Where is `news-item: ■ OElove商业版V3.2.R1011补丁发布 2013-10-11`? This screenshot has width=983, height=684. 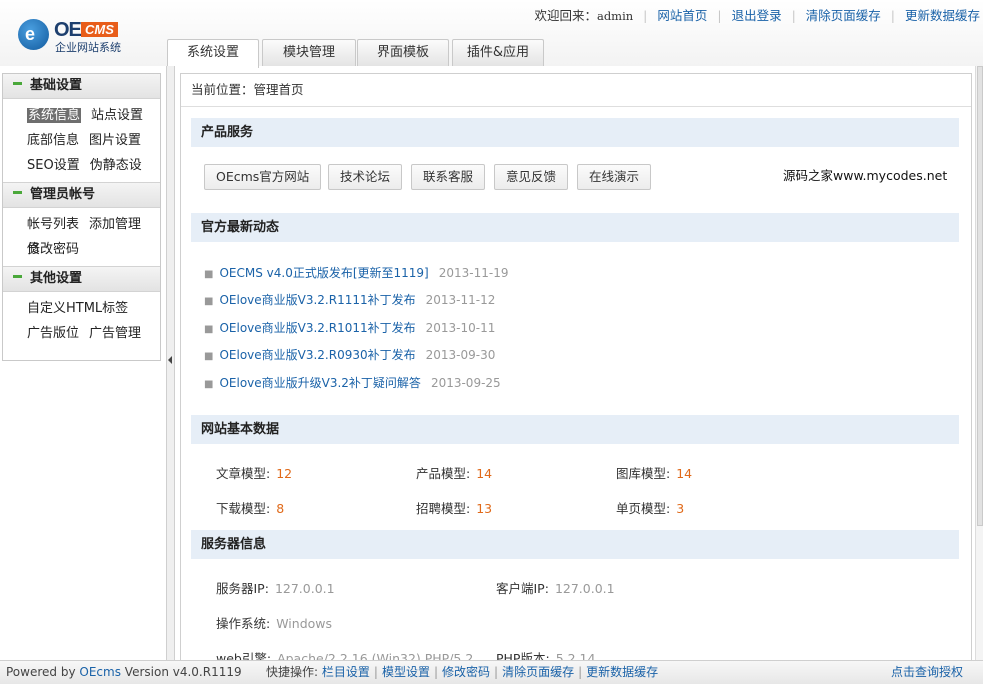 news-item: ■ OElove商业版V3.2.R1011补丁发布 2013-10-11 is located at coordinates (349, 327).